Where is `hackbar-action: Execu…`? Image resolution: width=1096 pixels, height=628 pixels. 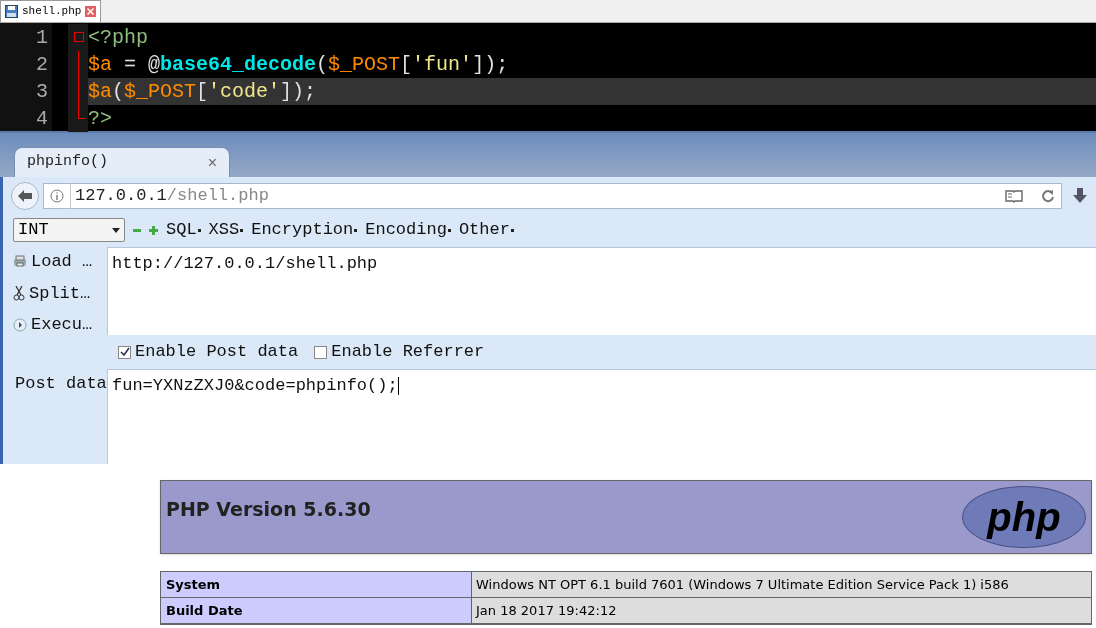 hackbar-action: Execu… is located at coordinates (60, 325).